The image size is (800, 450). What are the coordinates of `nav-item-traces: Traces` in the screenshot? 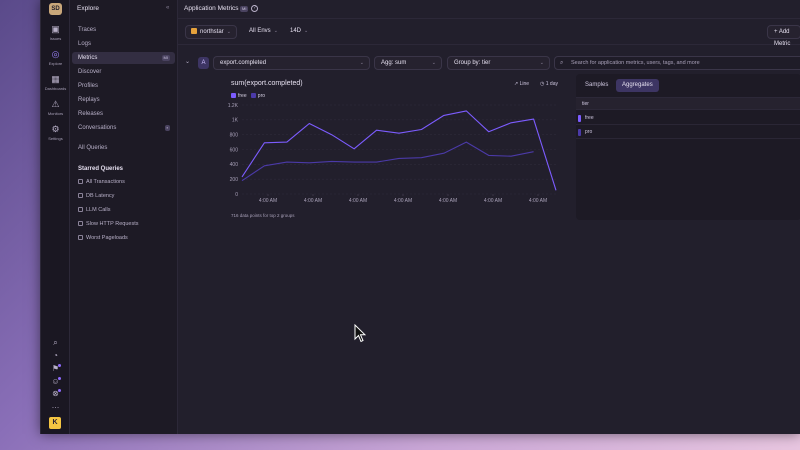 It's located at (123, 30).